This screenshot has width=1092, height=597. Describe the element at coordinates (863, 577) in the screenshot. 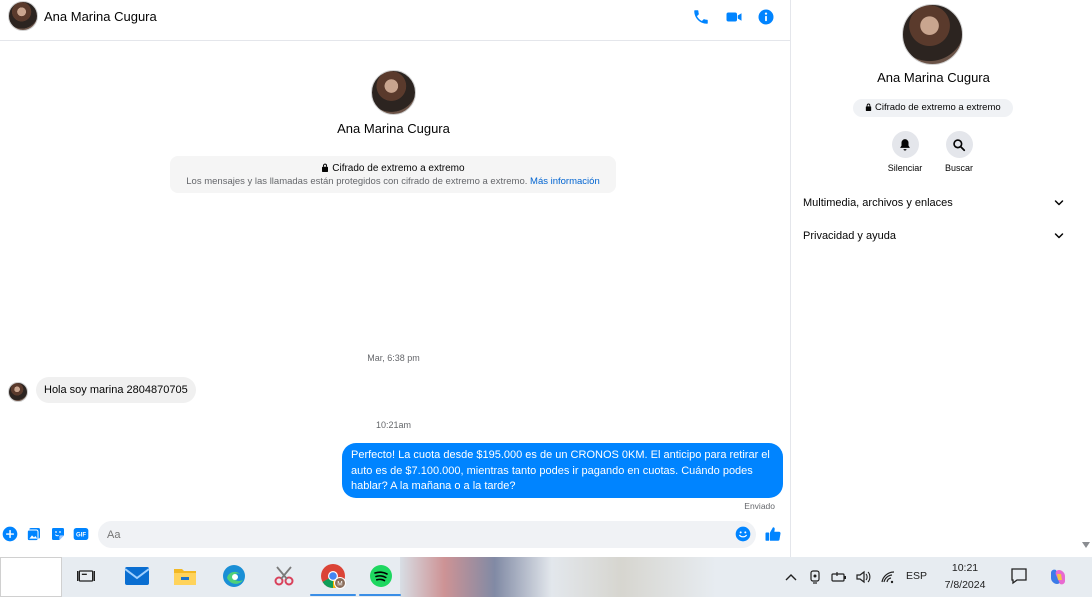

I see `volume-icon` at that location.